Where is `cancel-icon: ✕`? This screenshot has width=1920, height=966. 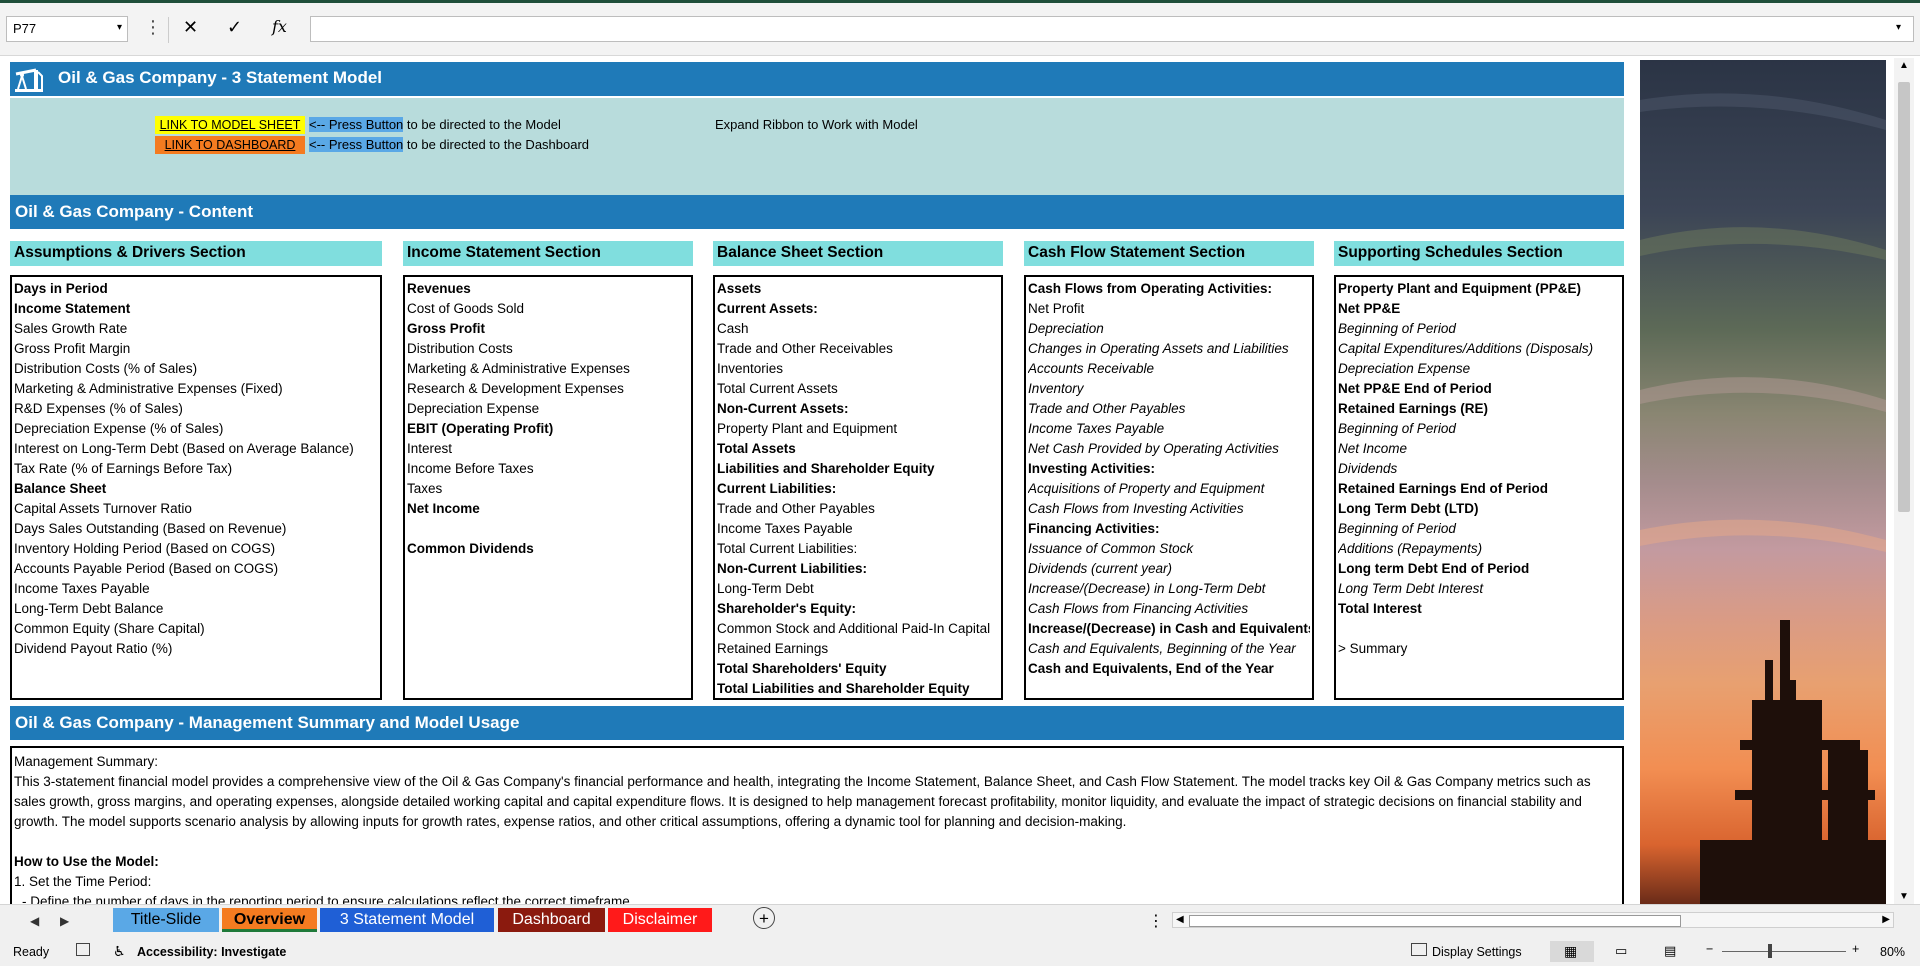 cancel-icon: ✕ is located at coordinates (190, 27).